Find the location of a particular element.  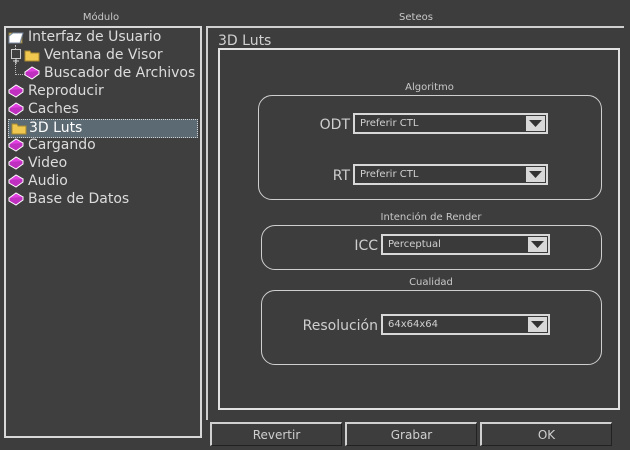

icc-label: ICC is located at coordinates (366, 246).